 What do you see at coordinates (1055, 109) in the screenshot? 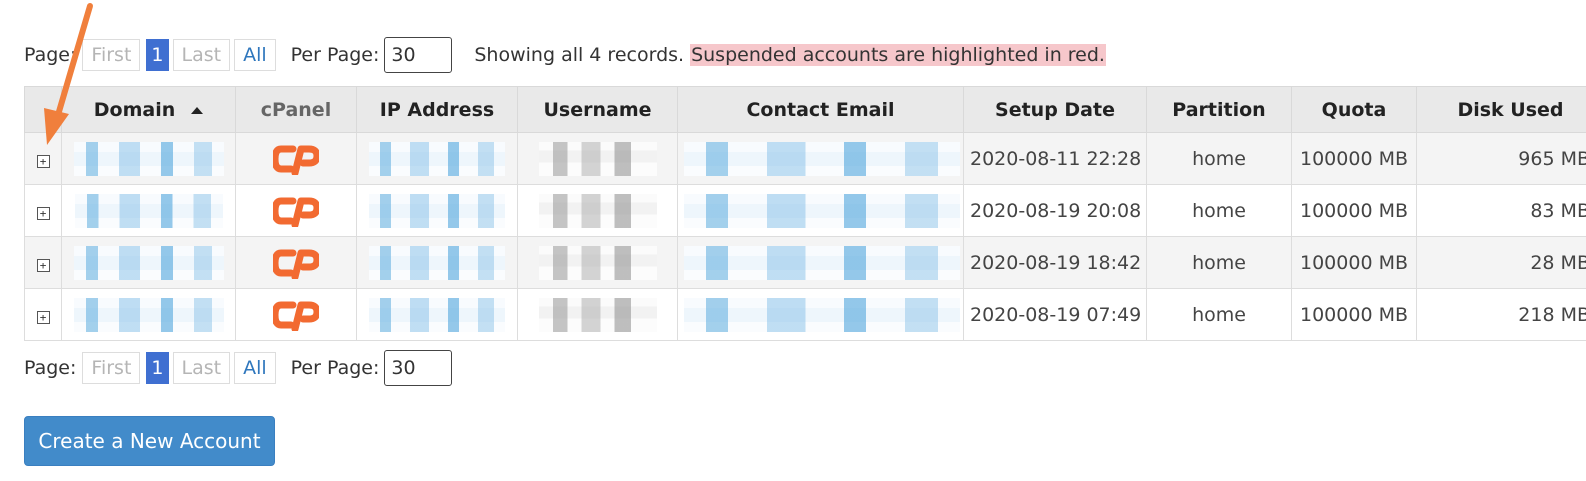
I see `column-header-setup-date: Setup Date` at bounding box center [1055, 109].